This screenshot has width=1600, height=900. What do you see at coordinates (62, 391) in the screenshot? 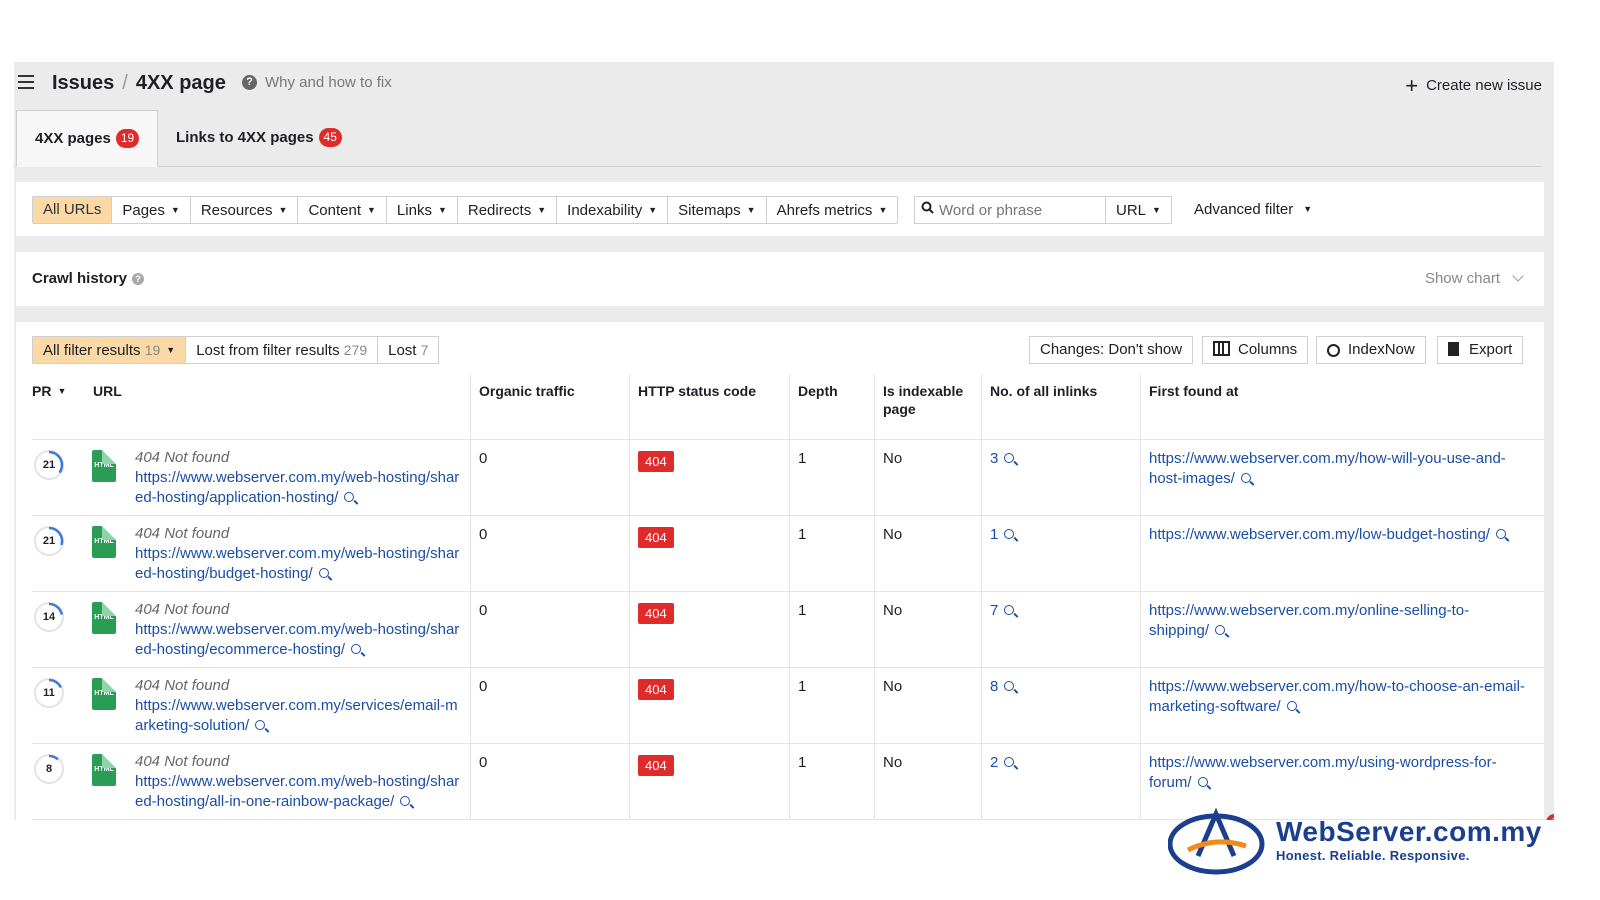
I see `sort-caret-icon: ▼` at bounding box center [62, 391].